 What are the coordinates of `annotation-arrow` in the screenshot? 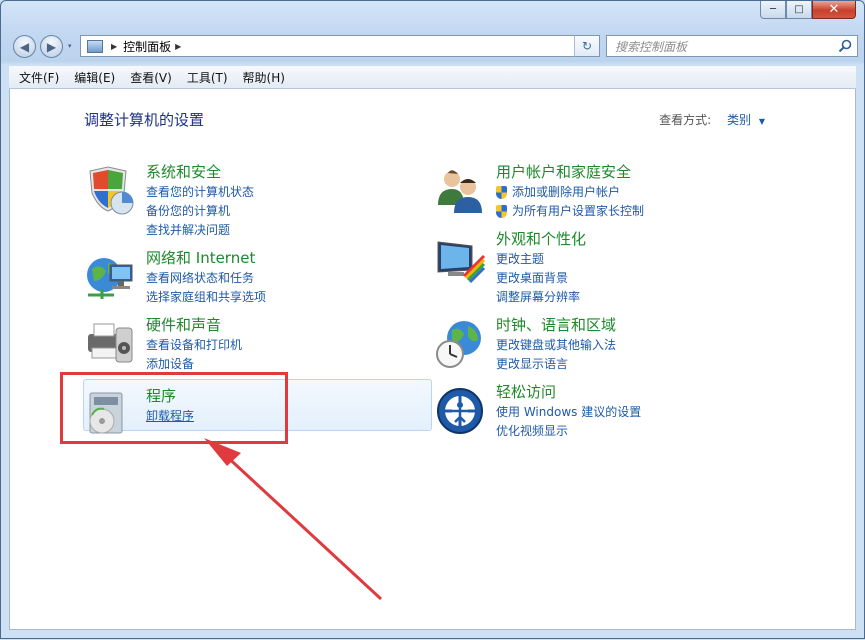 It's located at (293, 519).